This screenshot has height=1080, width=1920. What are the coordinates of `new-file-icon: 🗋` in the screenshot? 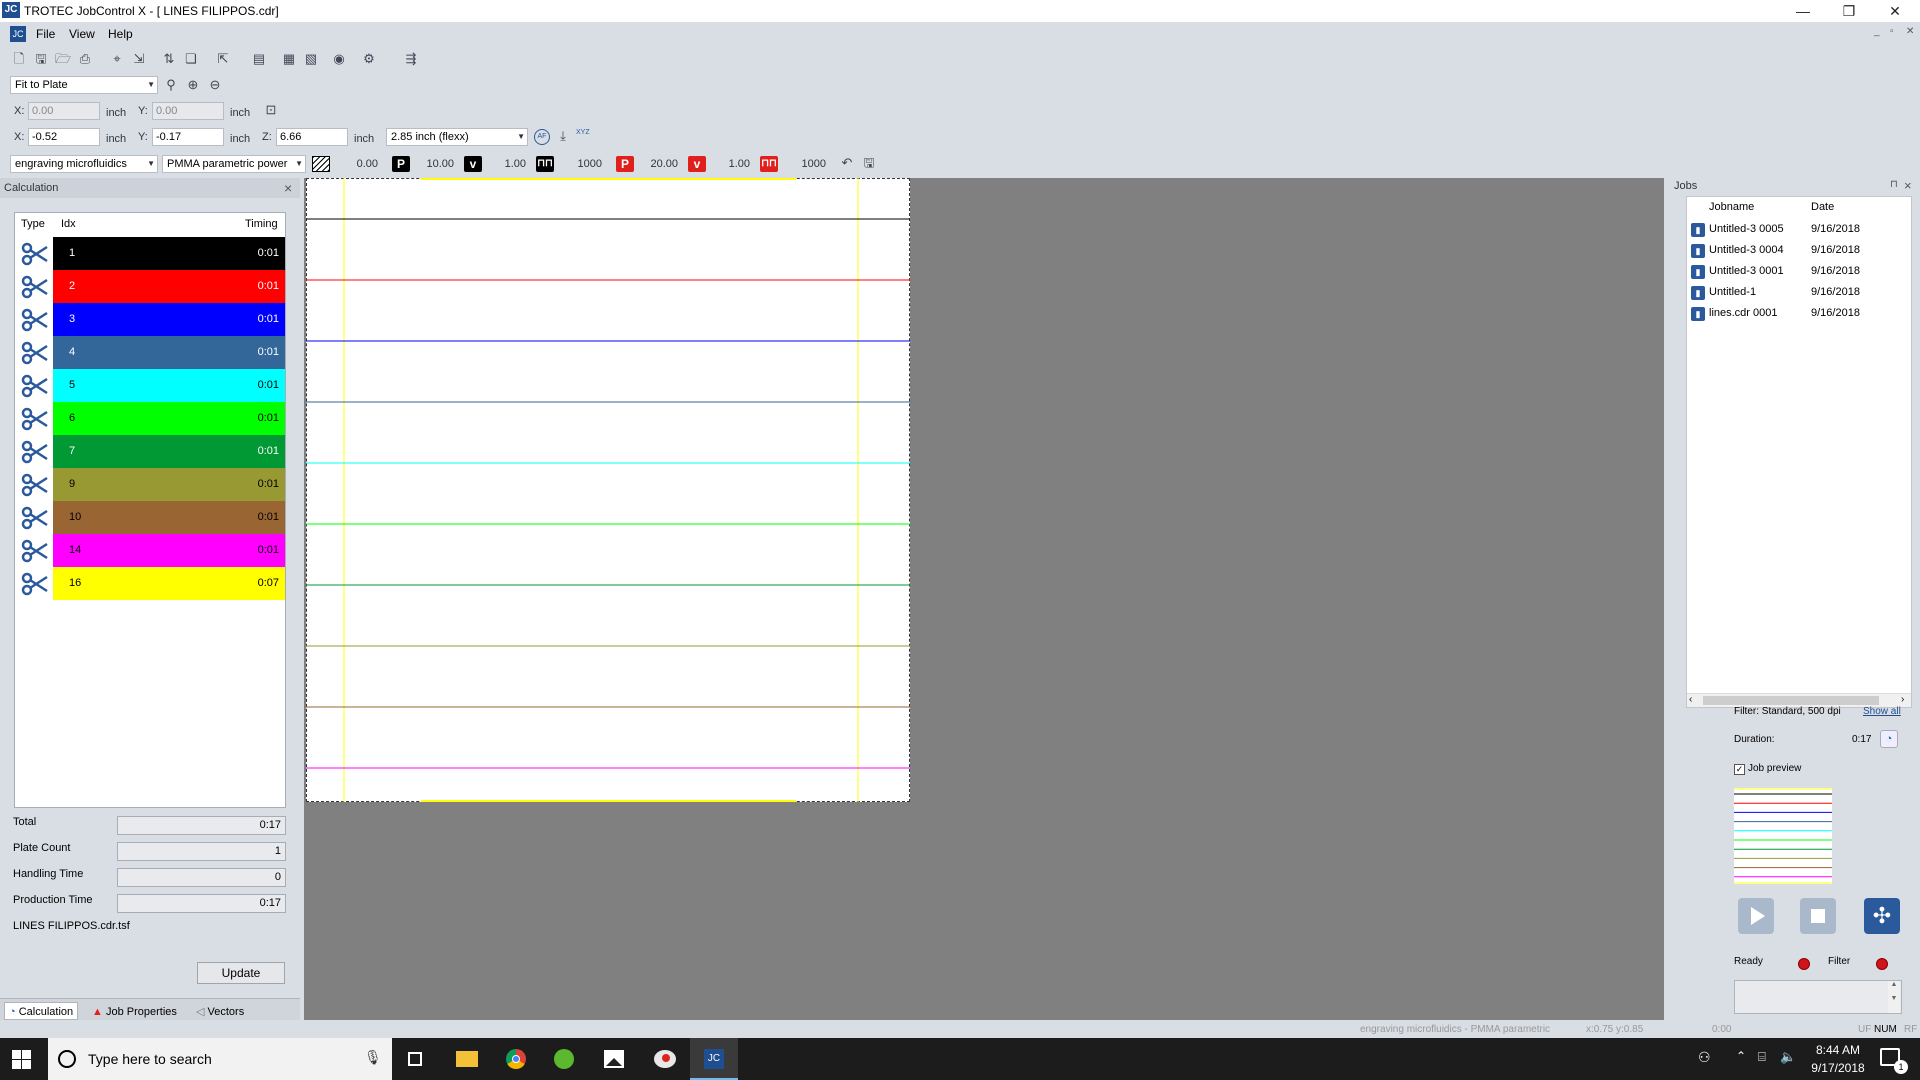 It's located at (19, 59).